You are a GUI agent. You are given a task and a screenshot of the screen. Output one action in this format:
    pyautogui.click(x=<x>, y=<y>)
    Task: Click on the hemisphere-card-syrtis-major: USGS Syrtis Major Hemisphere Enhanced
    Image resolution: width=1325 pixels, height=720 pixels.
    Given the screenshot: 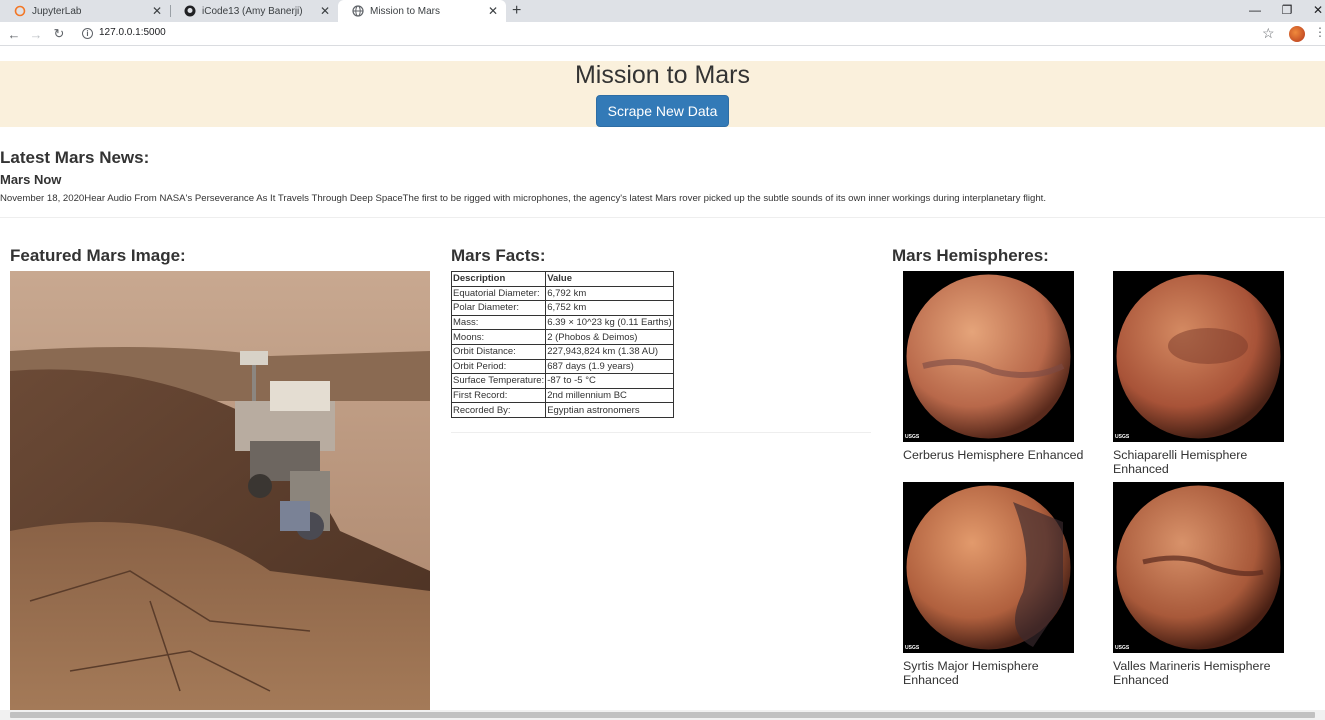 What is the action you would take?
    pyautogui.click(x=998, y=584)
    